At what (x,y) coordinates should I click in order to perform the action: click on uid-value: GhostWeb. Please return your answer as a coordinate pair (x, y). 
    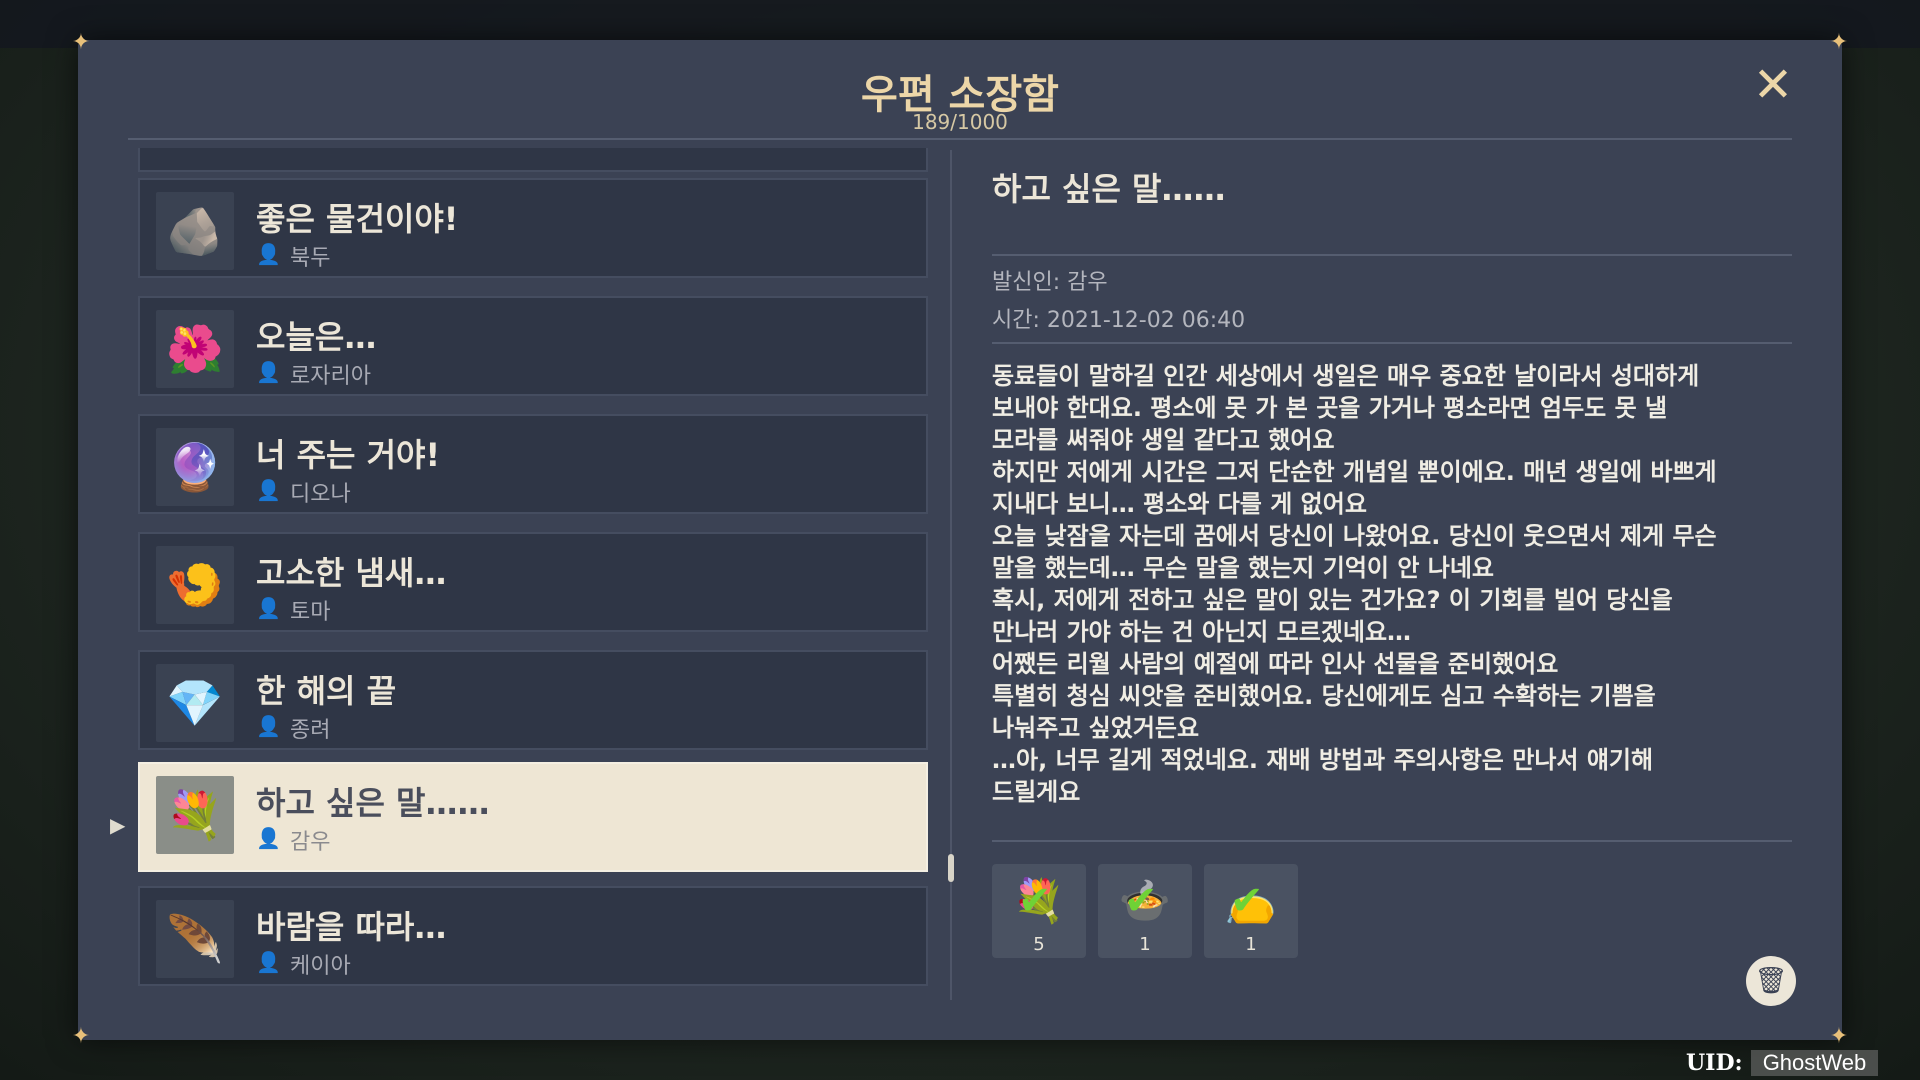
    Looking at the image, I should click on (1814, 1063).